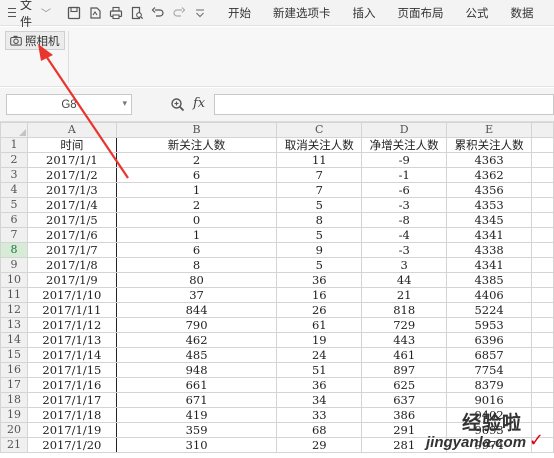 Image resolution: width=554 pixels, height=458 pixels. I want to click on table-cell: 2017/1/6, so click(71, 235).